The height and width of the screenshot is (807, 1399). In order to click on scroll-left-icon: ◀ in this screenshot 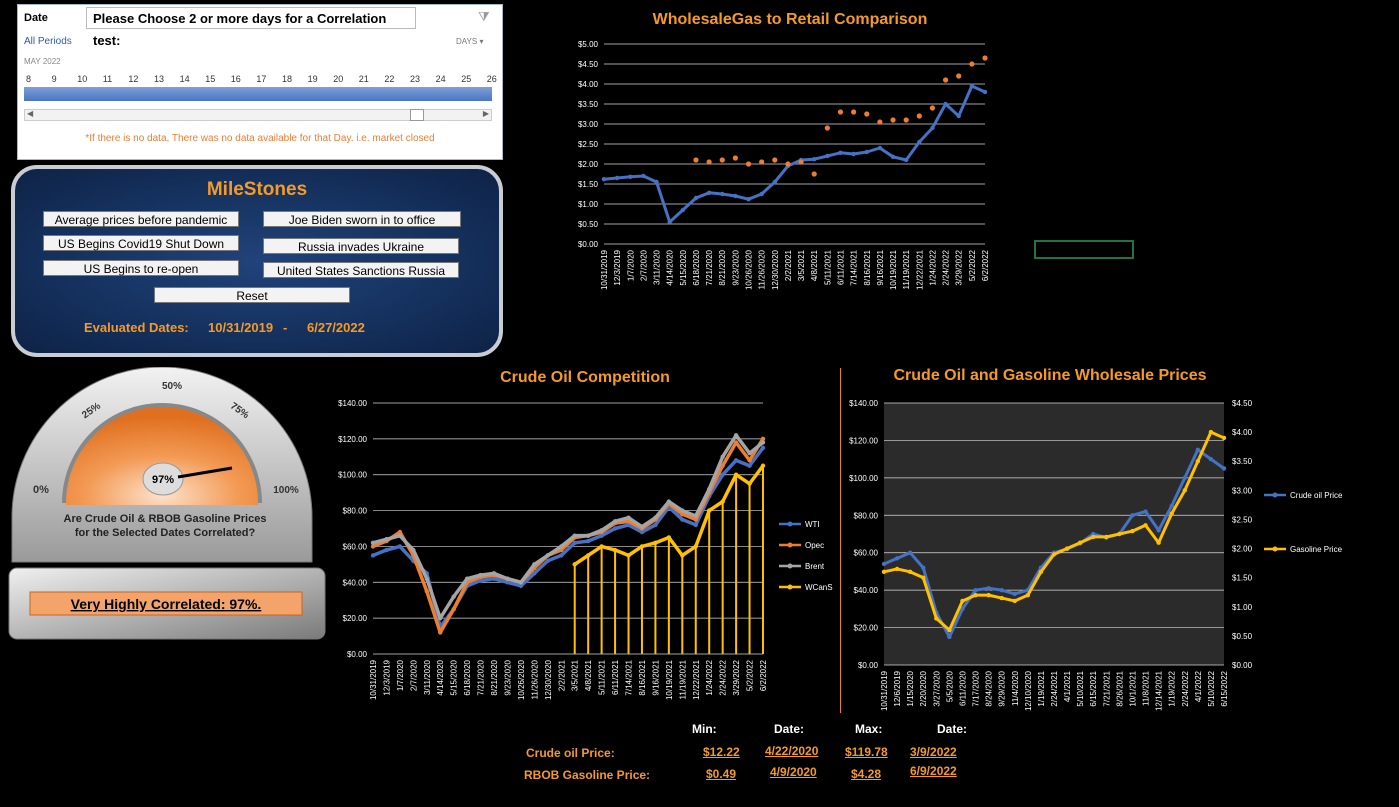, I will do `click(30, 113)`.